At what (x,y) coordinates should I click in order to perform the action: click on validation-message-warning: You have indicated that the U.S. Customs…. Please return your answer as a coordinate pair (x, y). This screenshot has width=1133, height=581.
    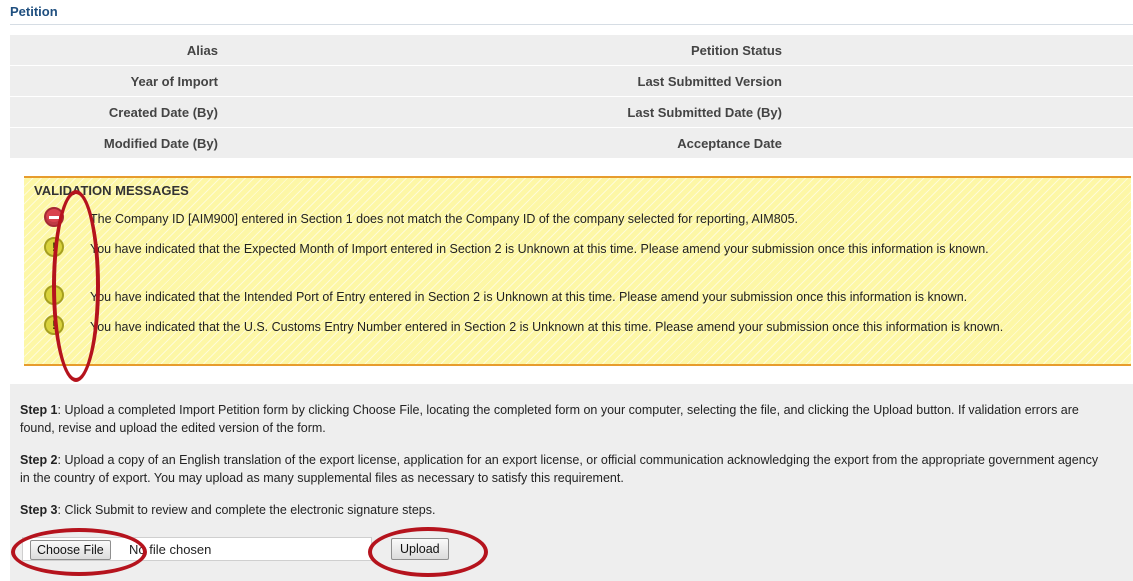
    Looking at the image, I should click on (547, 327).